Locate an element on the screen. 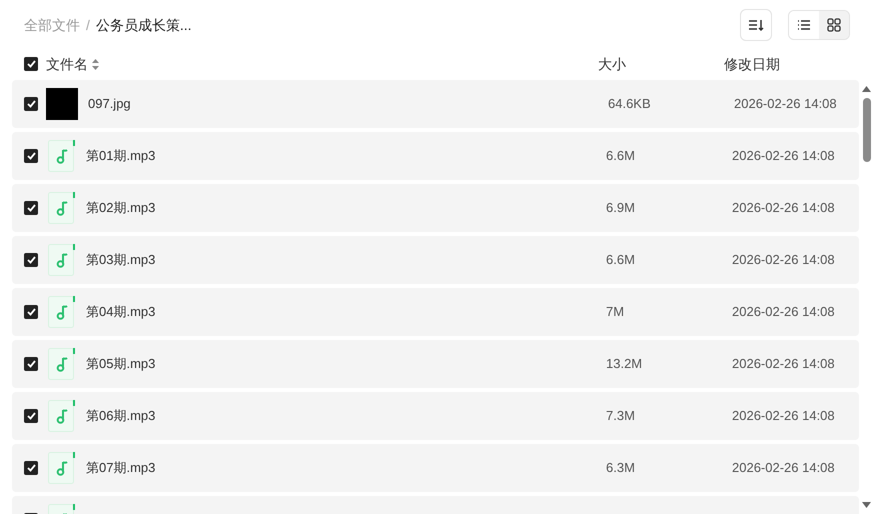 The width and height of the screenshot is (874, 514). sort-button is located at coordinates (756, 25).